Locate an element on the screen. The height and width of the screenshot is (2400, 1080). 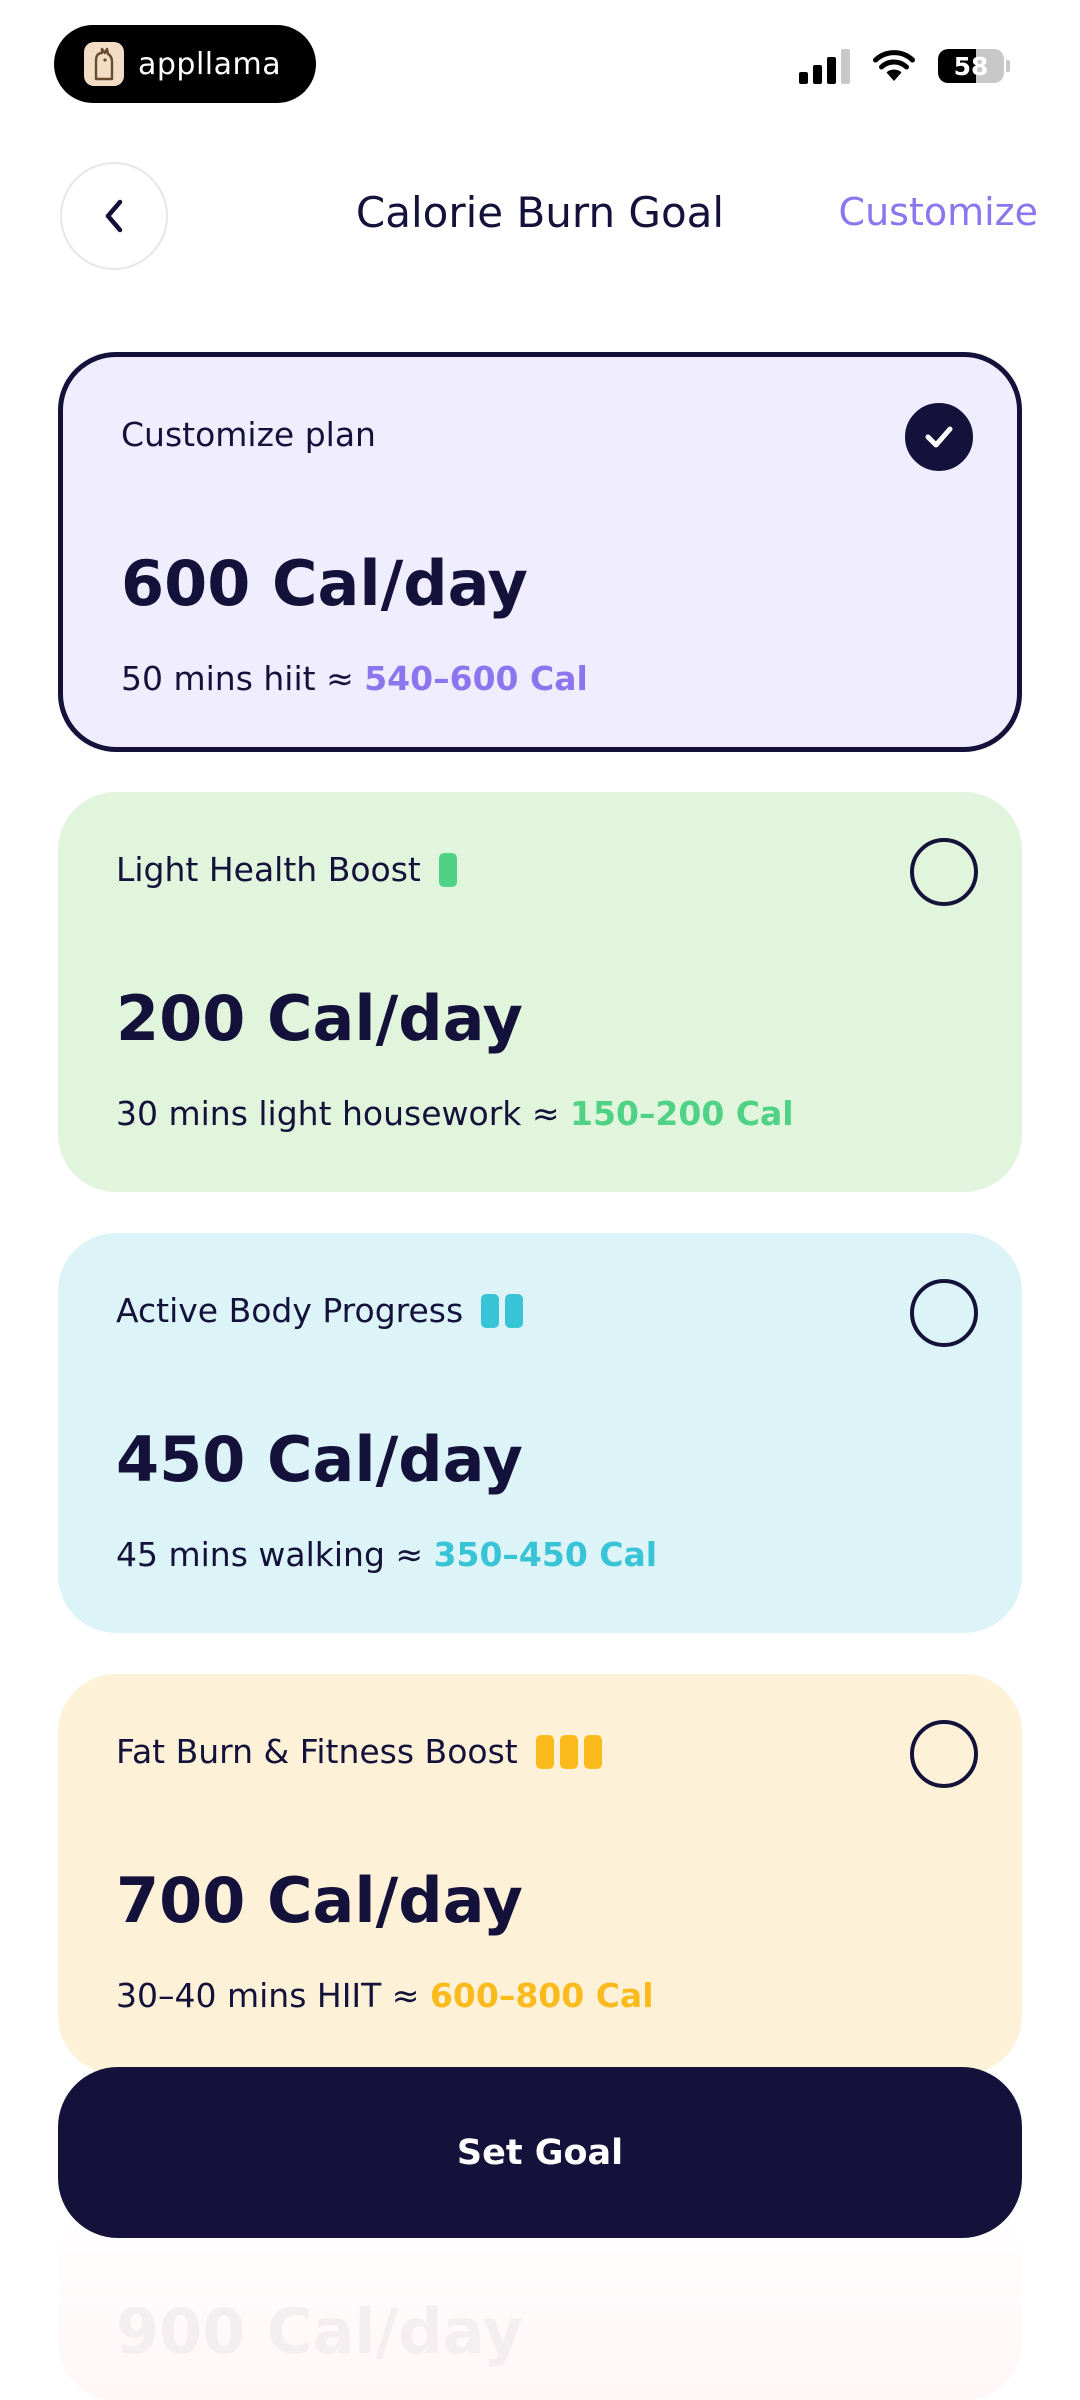
battery-tip is located at coordinates (1008, 66).